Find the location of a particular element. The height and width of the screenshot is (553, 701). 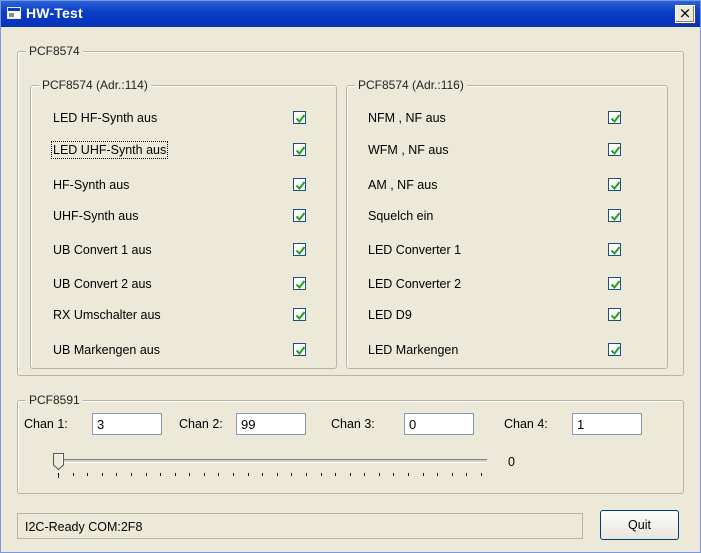

checkbox-label: HF-Synth aus is located at coordinates (91, 185).